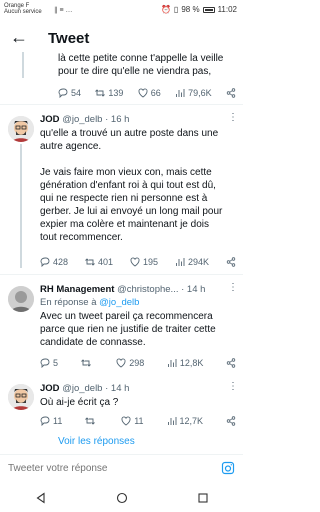 Image resolution: width=320 pixels, height=512 pixels. Describe the element at coordinates (228, 468) in the screenshot. I see `camera-icon` at that location.